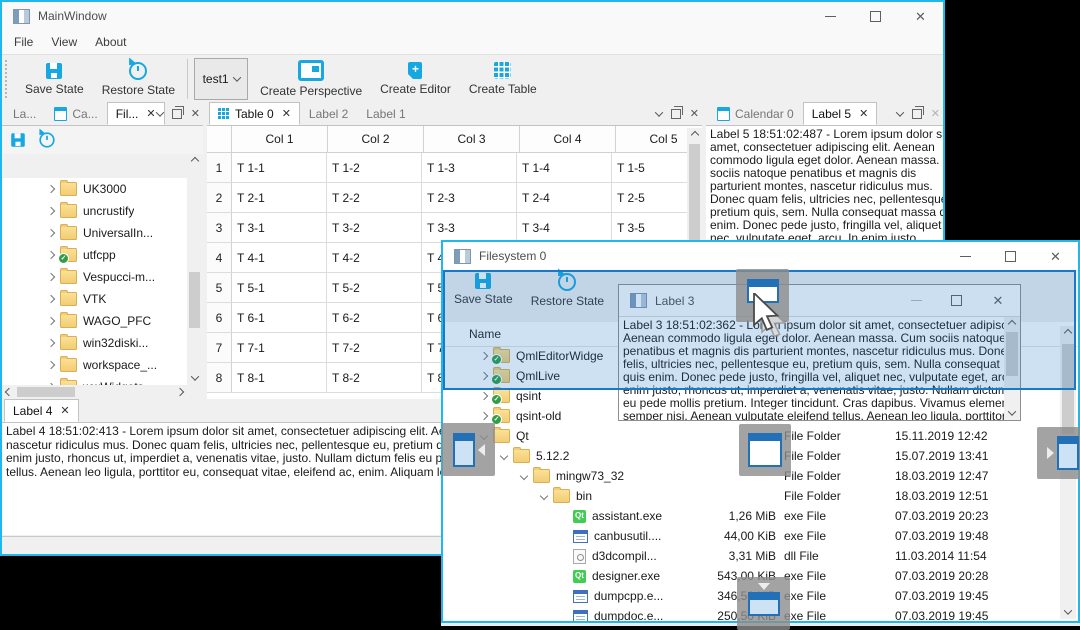 The height and width of the screenshot is (630, 1080). Describe the element at coordinates (760, 256) in the screenshot. I see `filesystem-titlebar: Filesystem 0 ✕` at that location.